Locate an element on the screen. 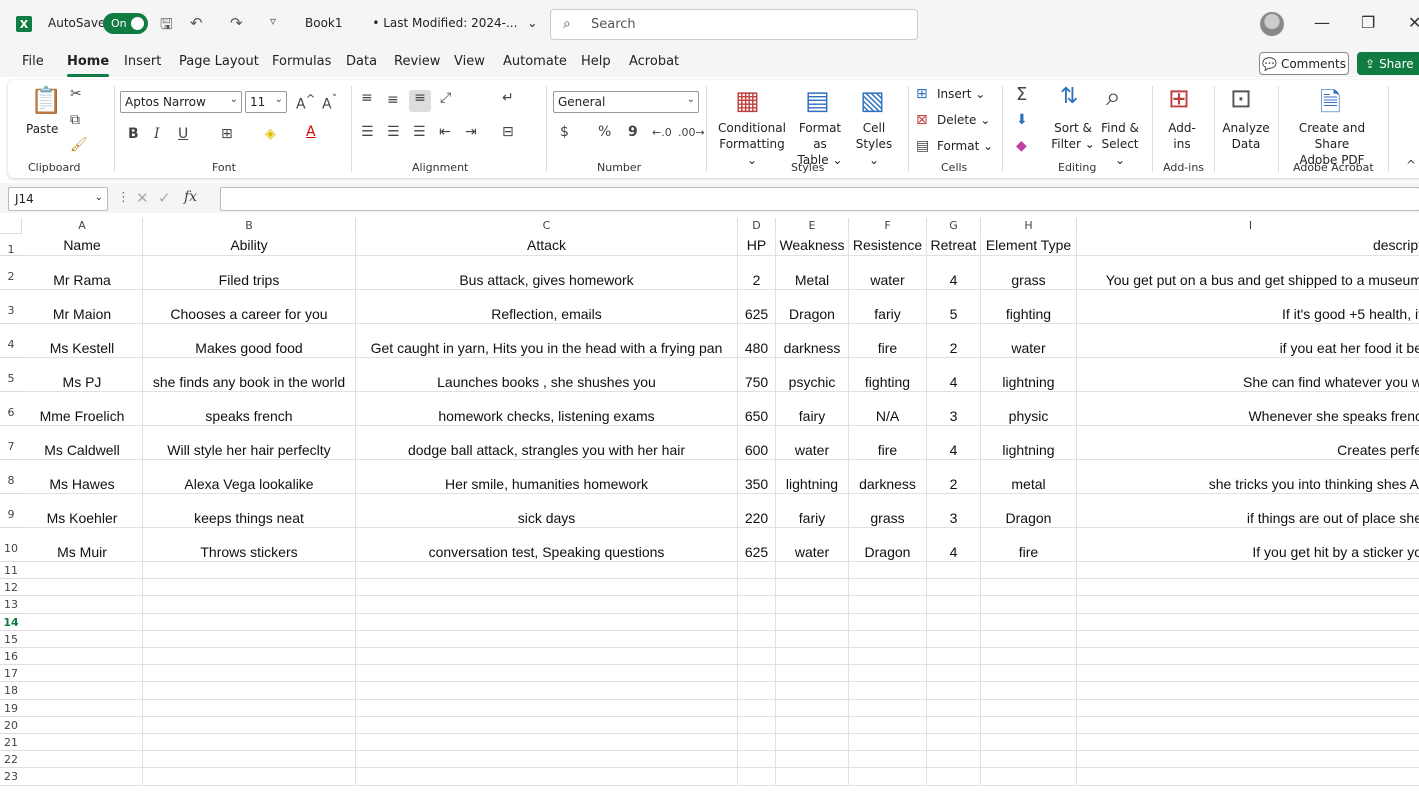 This screenshot has width=1419, height=793. cell-i4: if you eat her food it be is located at coordinates (1248, 341).